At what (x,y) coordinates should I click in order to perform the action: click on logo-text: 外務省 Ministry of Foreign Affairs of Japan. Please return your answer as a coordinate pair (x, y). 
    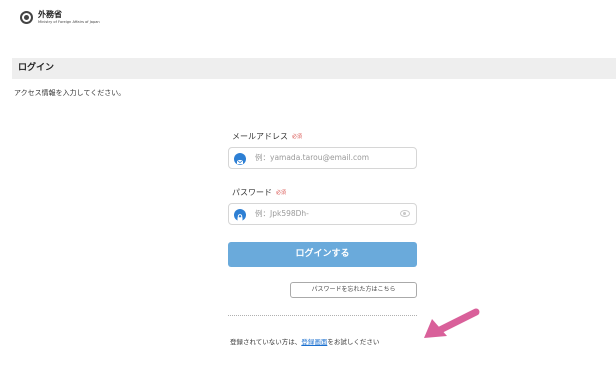
    Looking at the image, I should click on (69, 18).